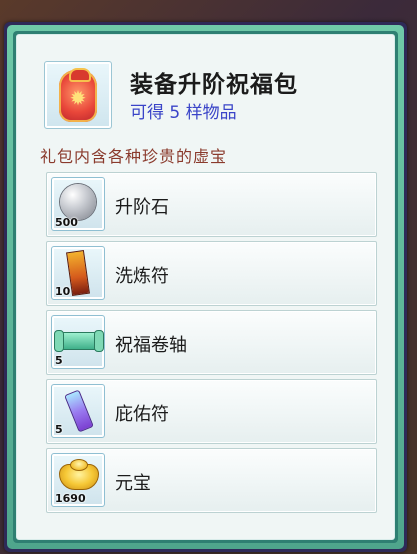 The image size is (417, 554). I want to click on package-subtitle: 可得 5 样物品, so click(183, 113).